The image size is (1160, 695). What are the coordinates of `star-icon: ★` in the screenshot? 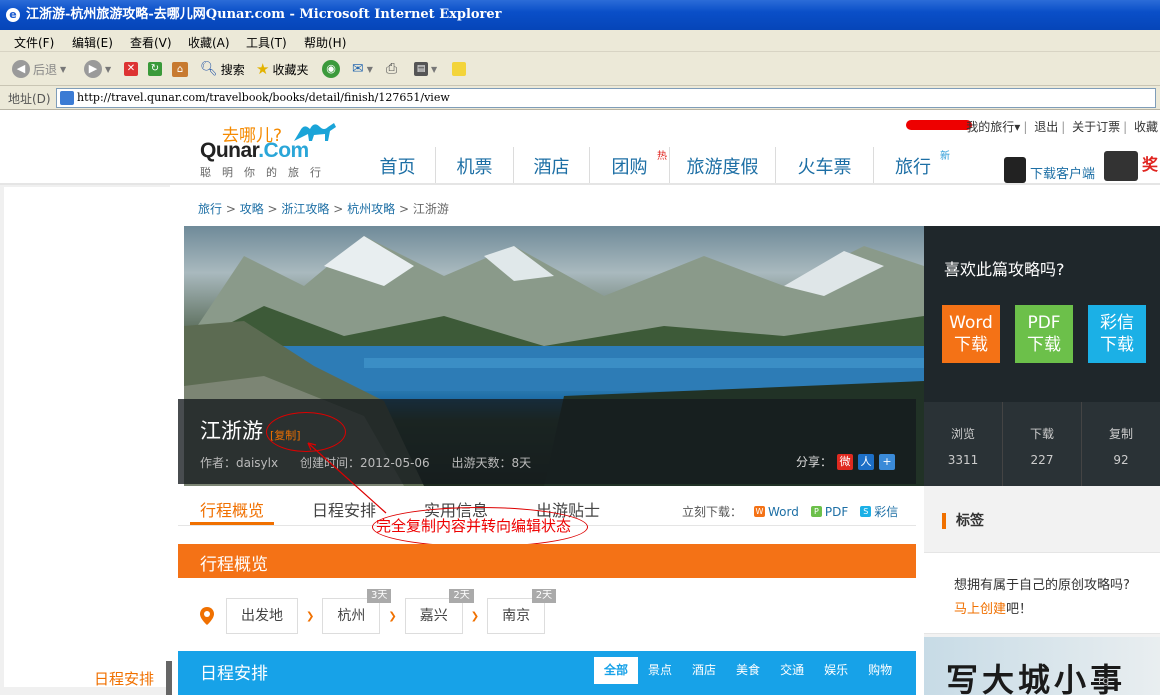 It's located at (263, 69).